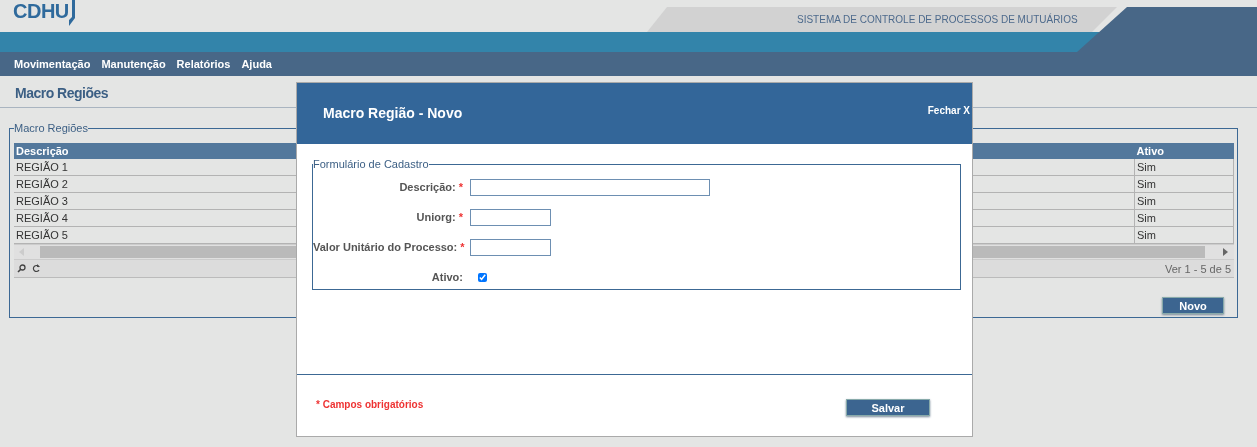 This screenshot has width=1257, height=447. I want to click on system-title: SISTEMA DE CONTROLE DE PROCESSOS DE MUTUÁRIOS, so click(937, 19).